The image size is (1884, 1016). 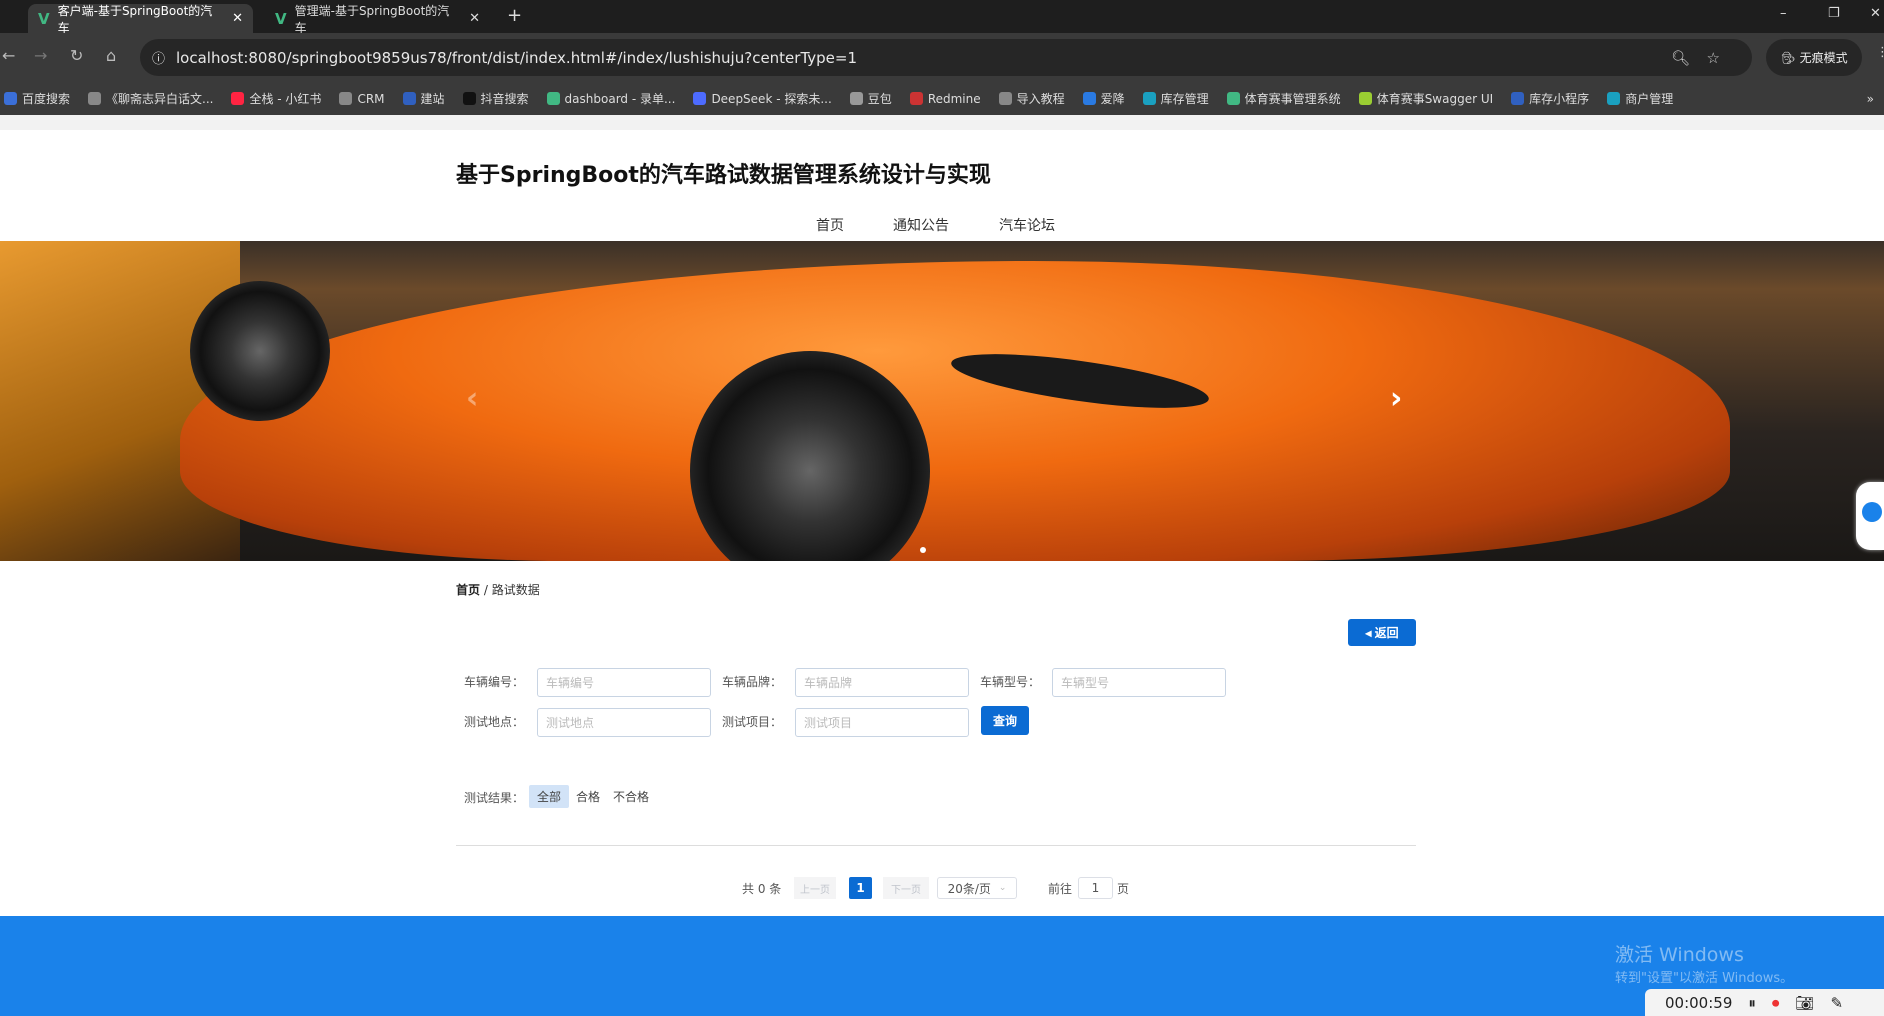 What do you see at coordinates (1040, 99) in the screenshot?
I see `bookmark-label: 导入教程` at bounding box center [1040, 99].